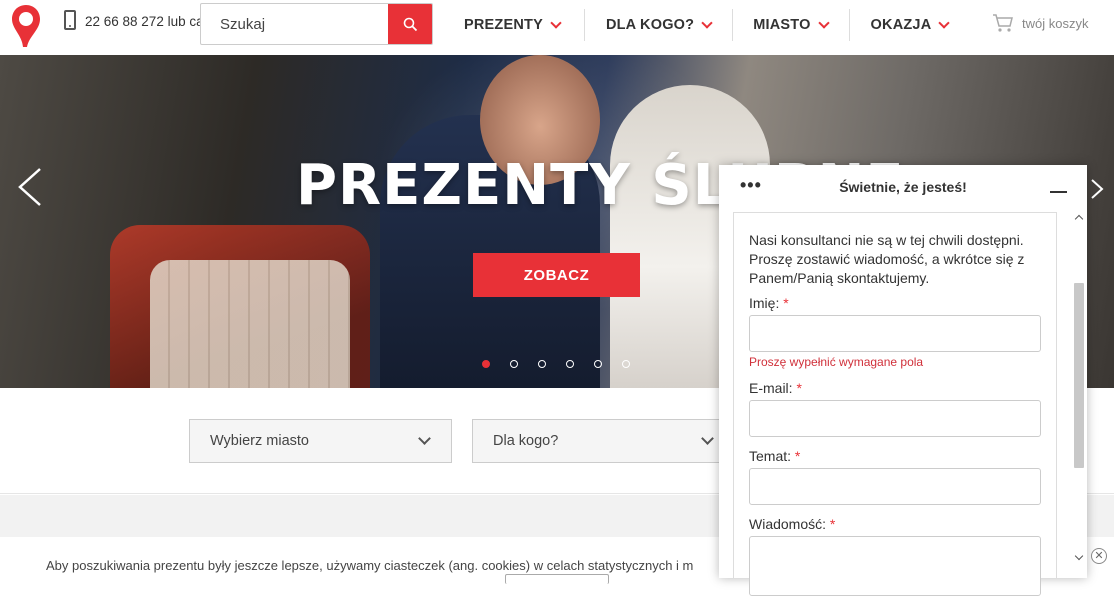  I want to click on subject-label: Temat: *, so click(774, 456).